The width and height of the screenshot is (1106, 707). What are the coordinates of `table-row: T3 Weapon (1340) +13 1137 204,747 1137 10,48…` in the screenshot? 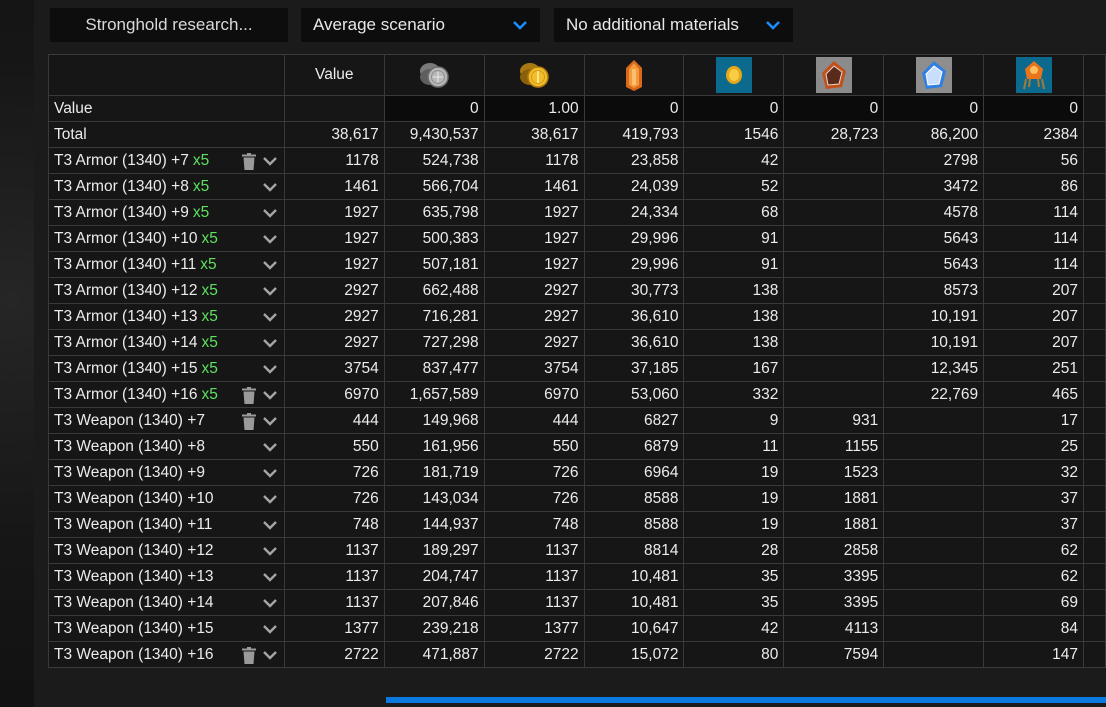 It's located at (577, 576).